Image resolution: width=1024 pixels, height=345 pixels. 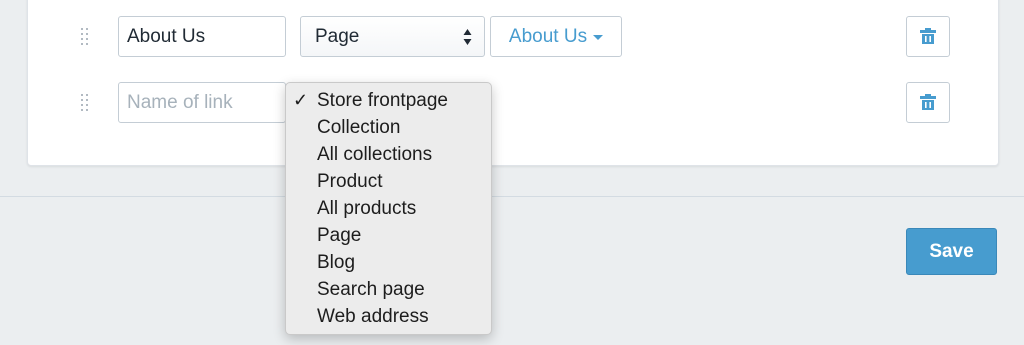 What do you see at coordinates (301, 100) in the screenshot?
I see `checkmark-icon: ✓` at bounding box center [301, 100].